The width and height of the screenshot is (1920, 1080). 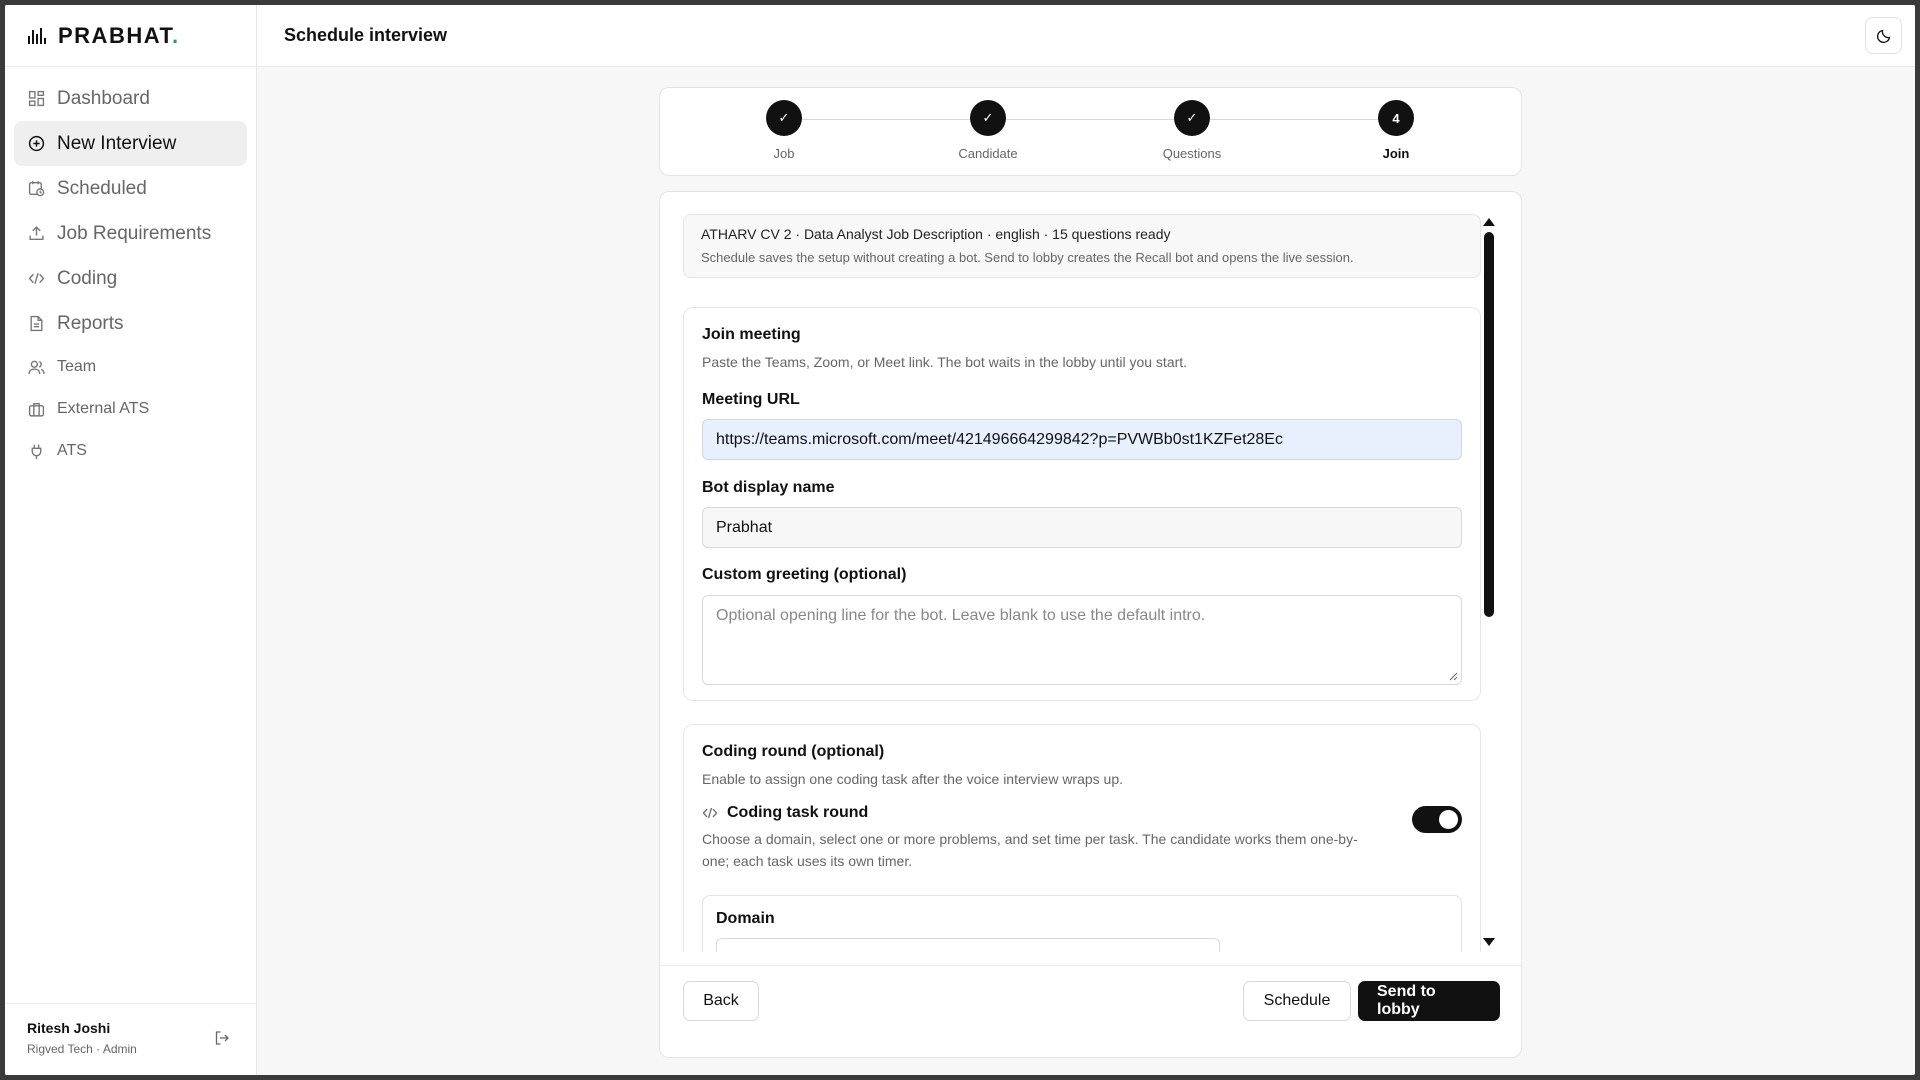 What do you see at coordinates (130, 367) in the screenshot?
I see `sidebar-item-team: Team` at bounding box center [130, 367].